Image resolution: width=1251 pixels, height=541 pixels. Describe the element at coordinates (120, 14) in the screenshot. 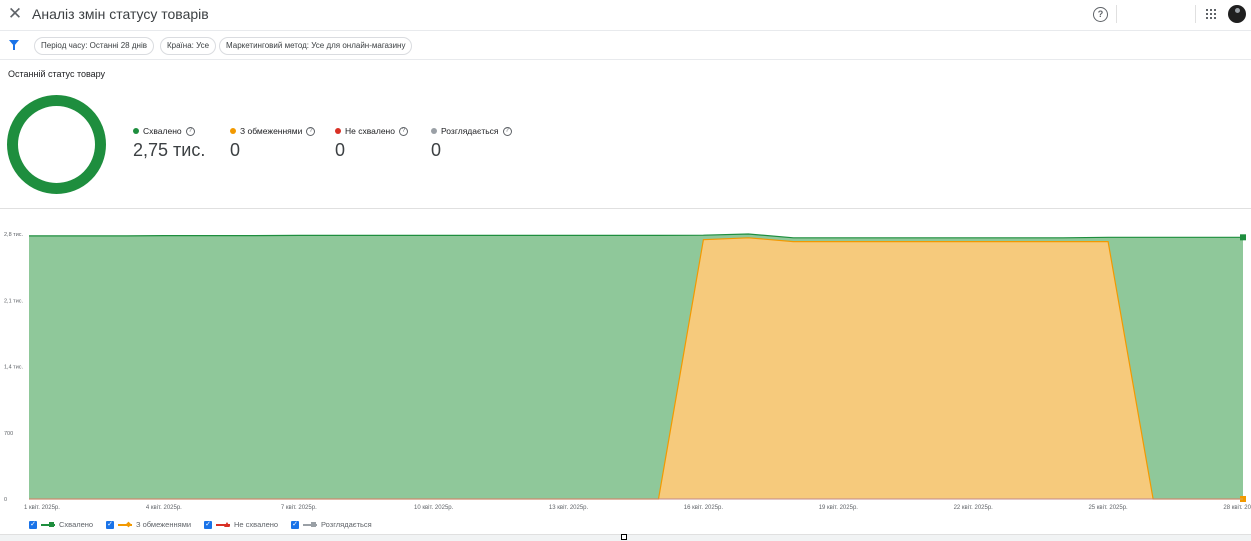

I see `page-title: Аналіз змін статусу товарів` at that location.